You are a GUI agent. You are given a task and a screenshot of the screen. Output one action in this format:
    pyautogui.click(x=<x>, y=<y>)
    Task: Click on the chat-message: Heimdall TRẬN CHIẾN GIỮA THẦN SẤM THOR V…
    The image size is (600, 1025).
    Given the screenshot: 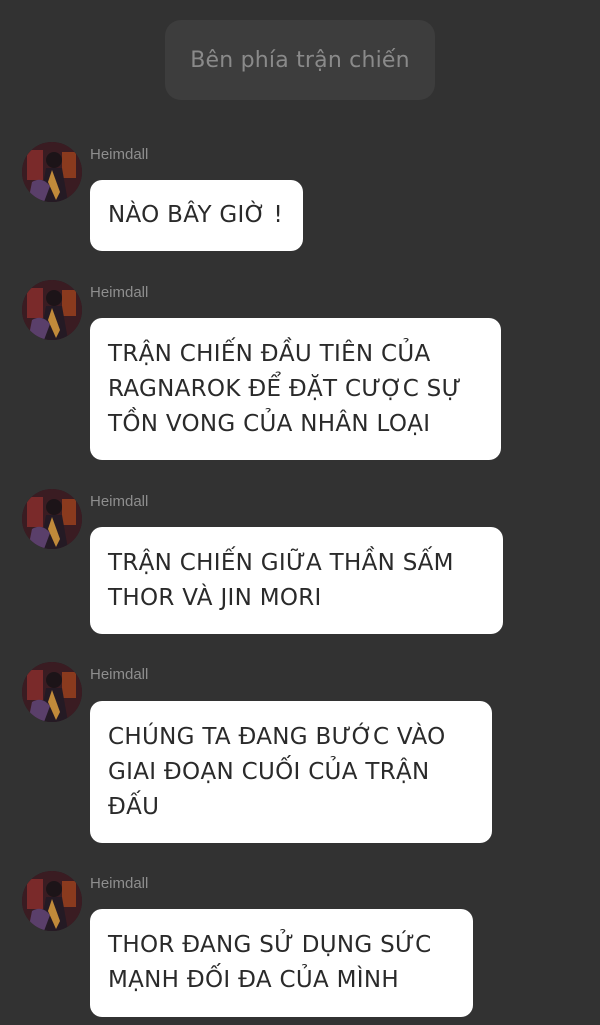 What is the action you would take?
    pyautogui.click(x=300, y=562)
    